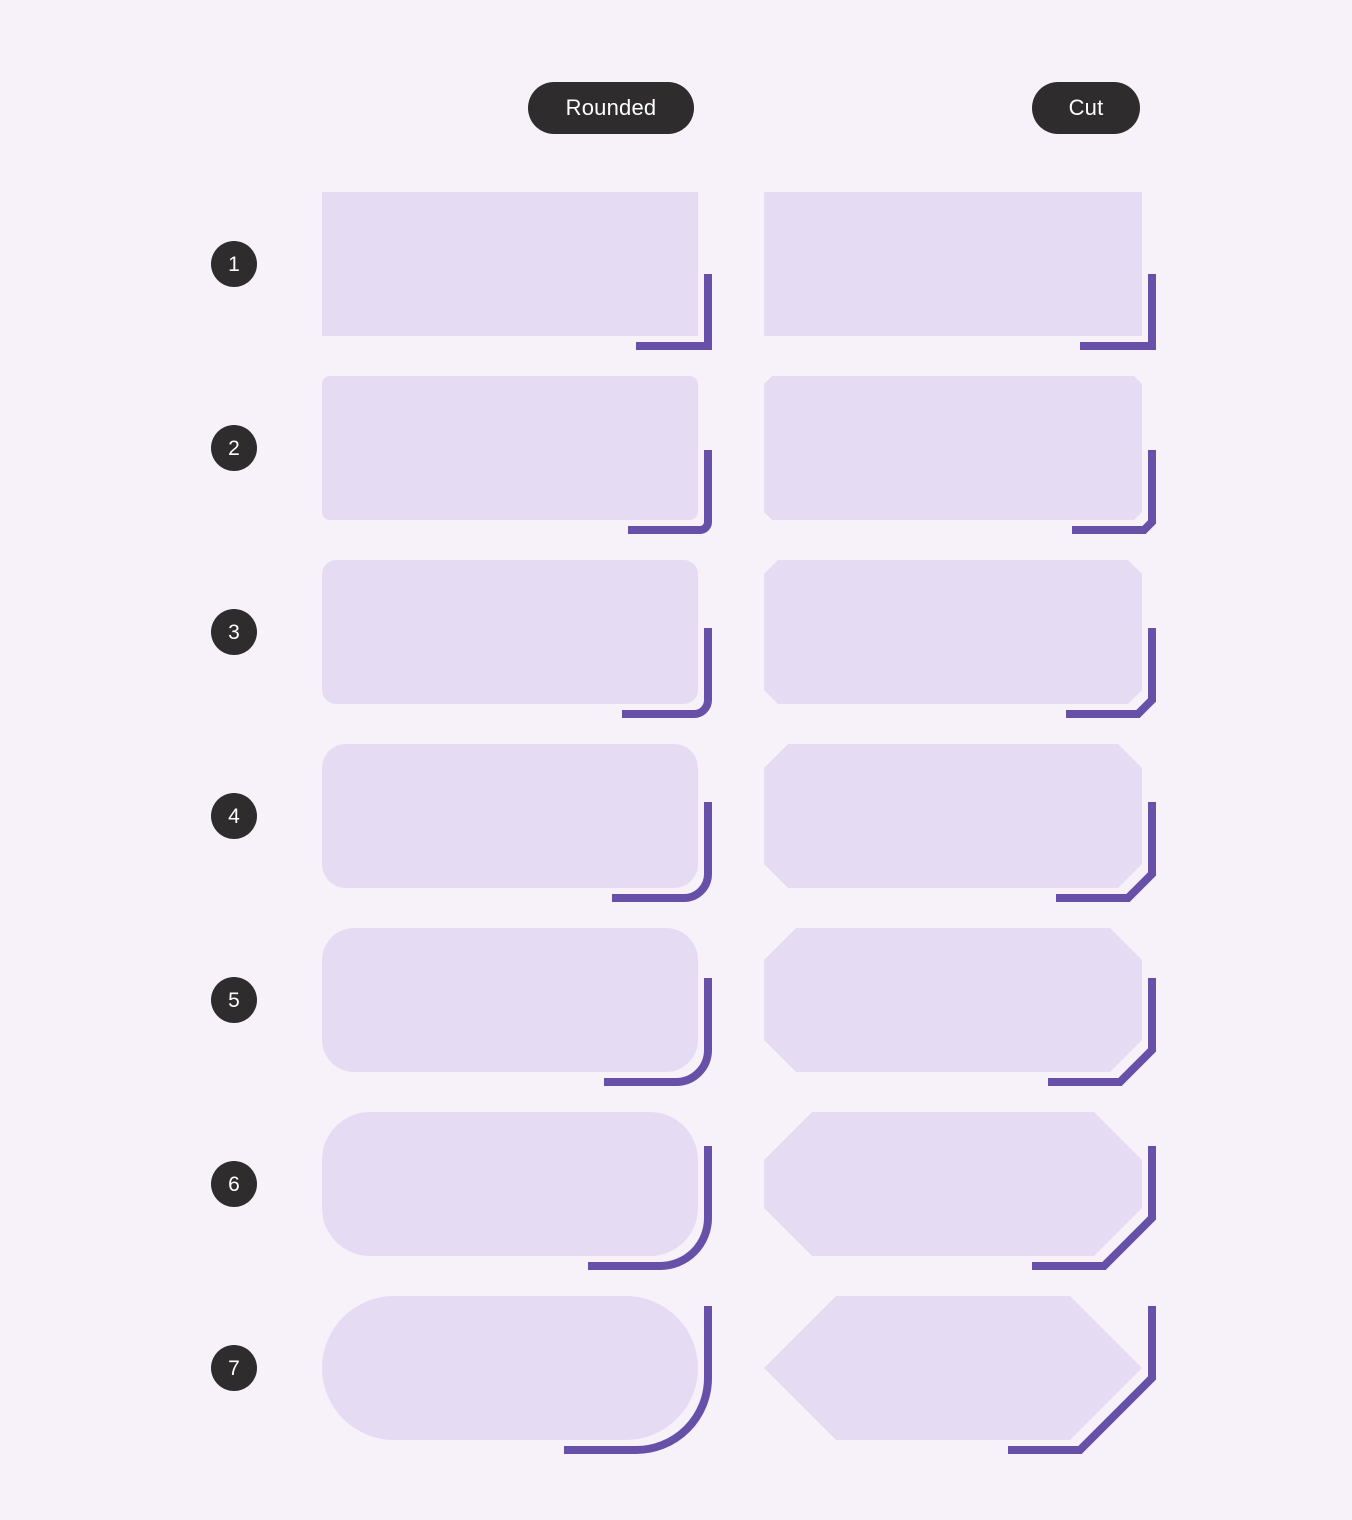 This screenshot has height=1520, width=1352. I want to click on row-index-label: 1, so click(234, 264).